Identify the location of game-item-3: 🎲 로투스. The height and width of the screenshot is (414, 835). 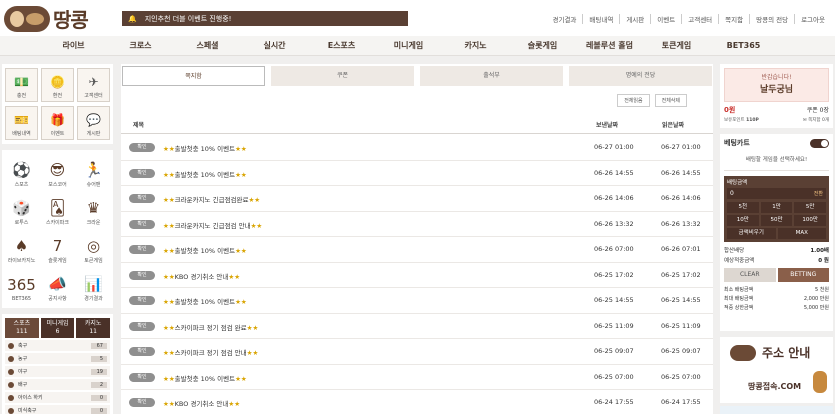
(21, 210).